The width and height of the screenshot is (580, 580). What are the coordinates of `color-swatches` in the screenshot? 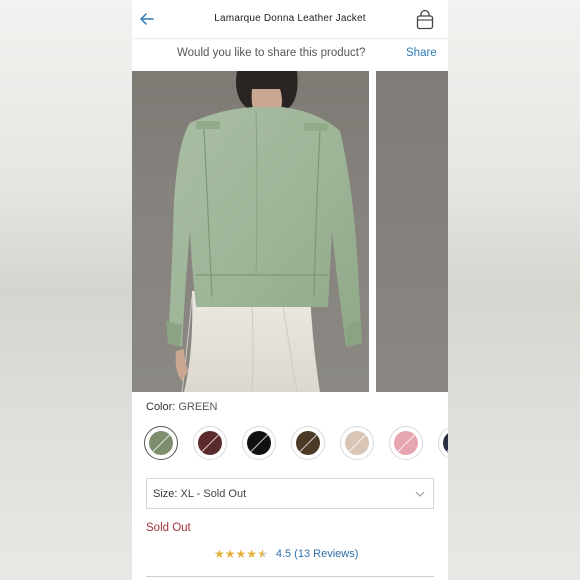 It's located at (296, 444).